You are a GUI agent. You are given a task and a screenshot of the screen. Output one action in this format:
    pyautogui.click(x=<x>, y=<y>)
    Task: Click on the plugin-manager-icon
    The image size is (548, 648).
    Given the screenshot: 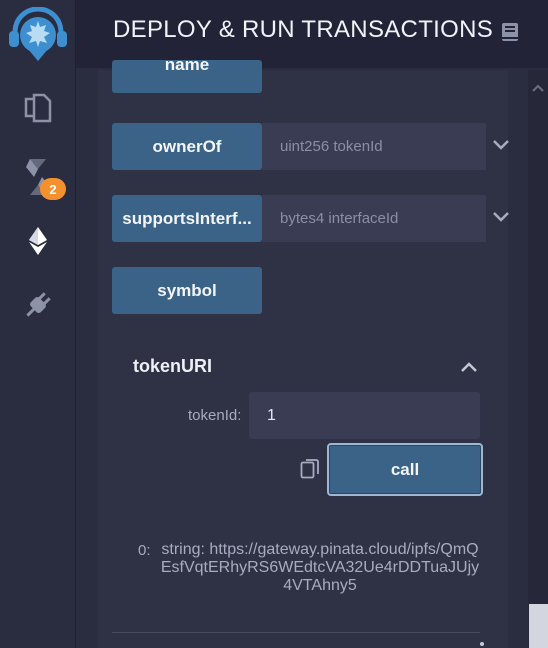 What is the action you would take?
    pyautogui.click(x=38, y=305)
    